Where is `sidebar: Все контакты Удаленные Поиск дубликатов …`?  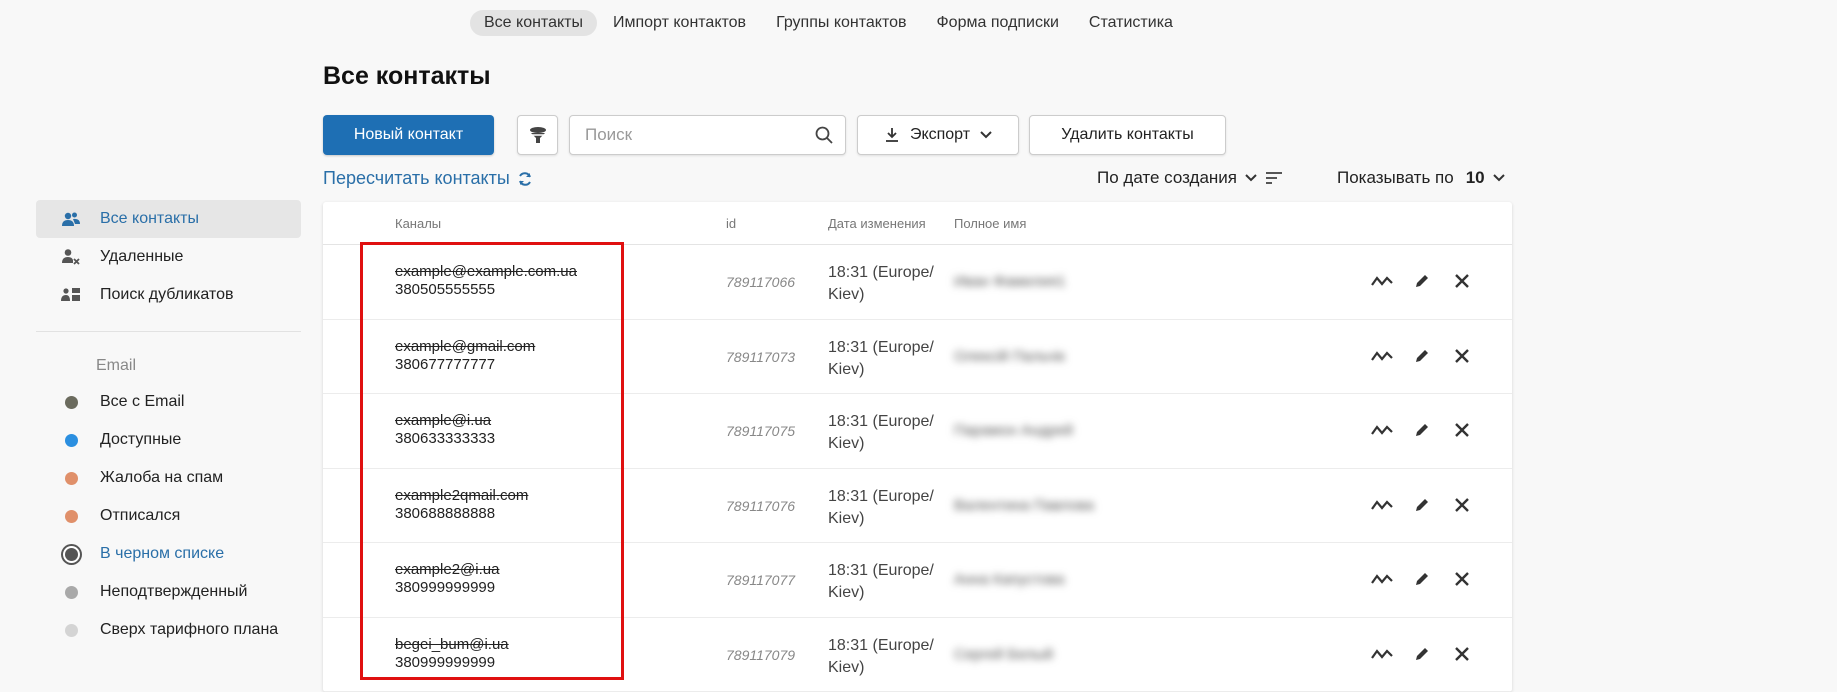 sidebar: Все контакты Удаленные Поиск дубликатов … is located at coordinates (168, 424).